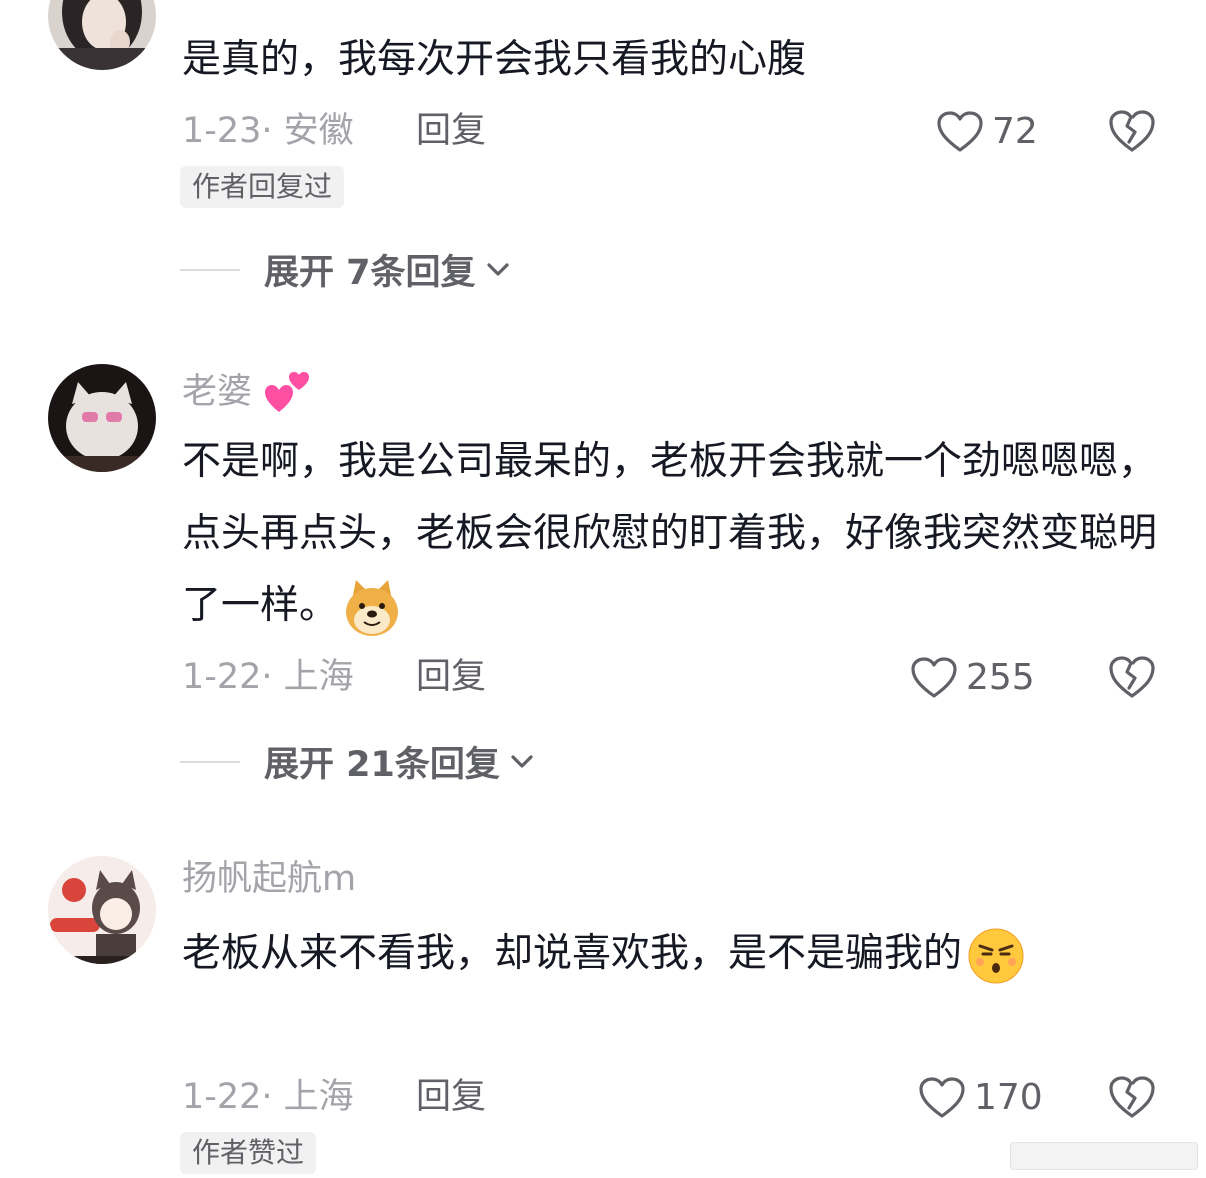  I want to click on comment-username: 老婆, so click(246, 393).